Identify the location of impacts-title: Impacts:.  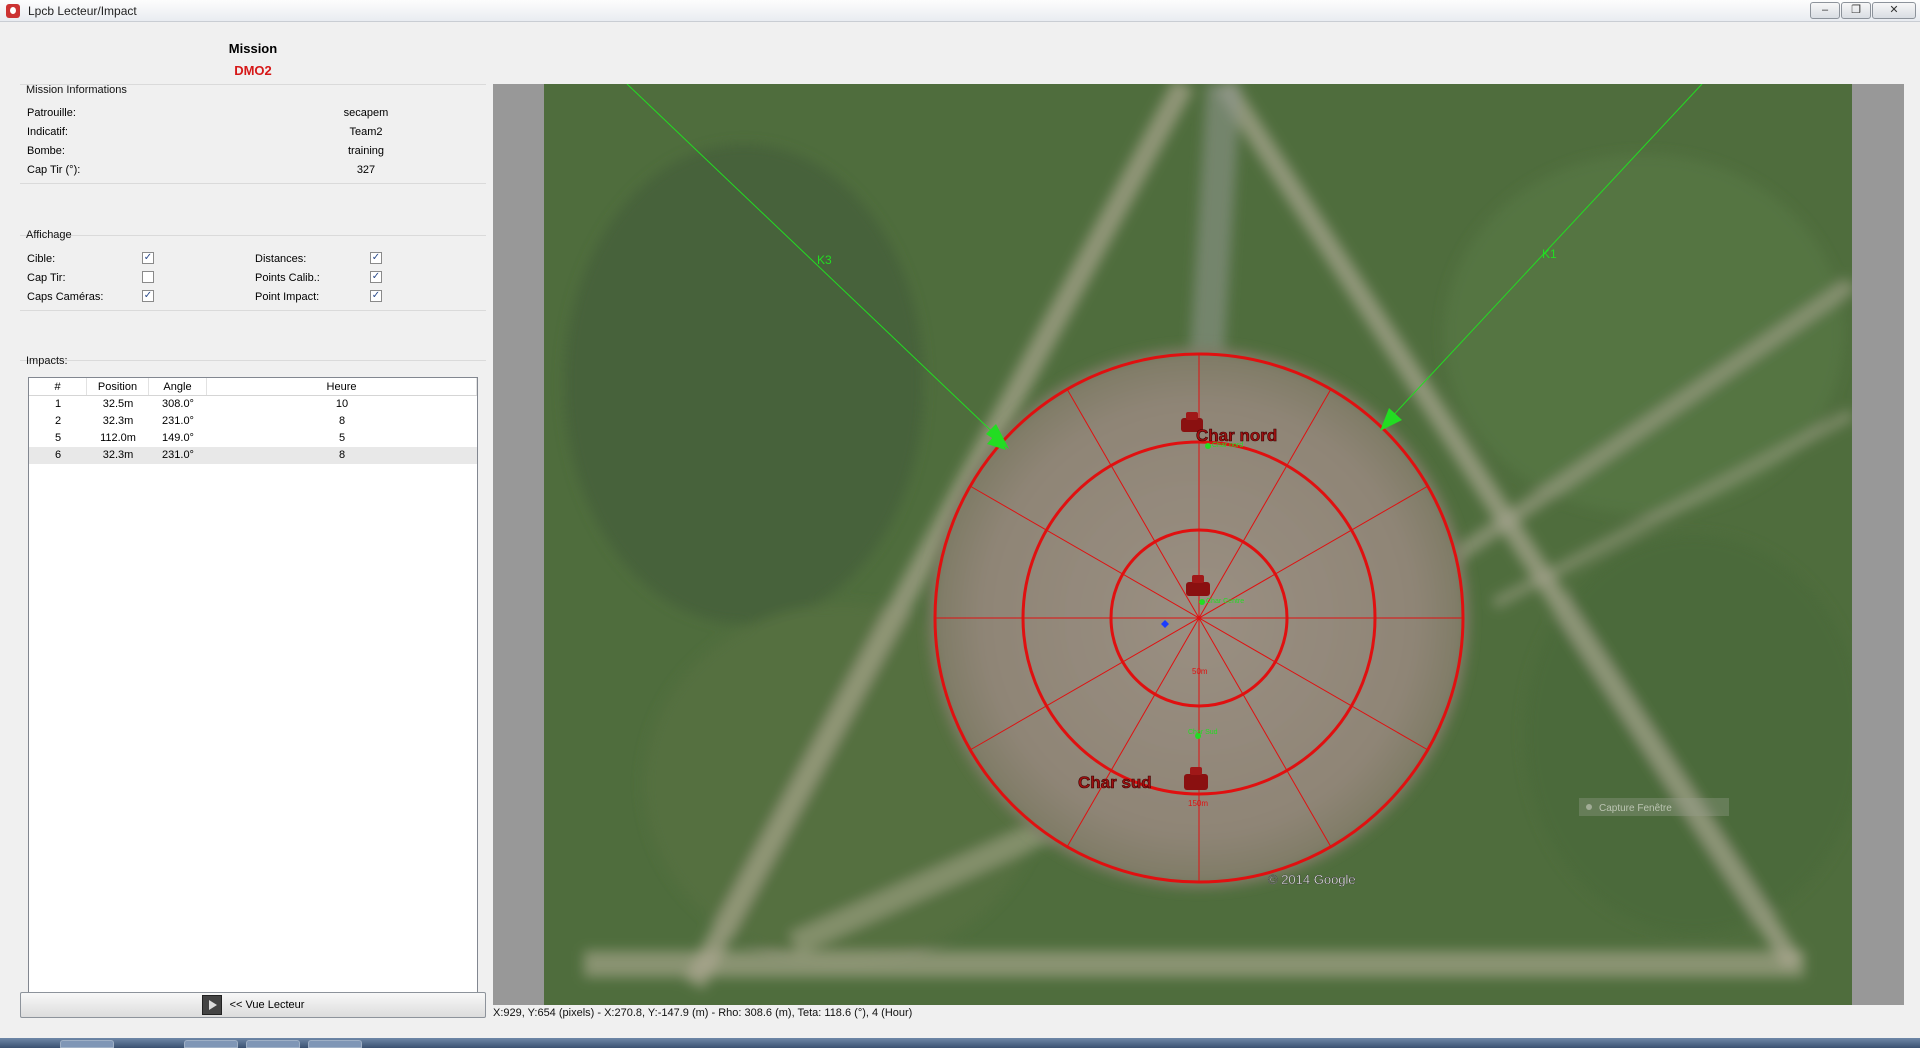
(47, 361).